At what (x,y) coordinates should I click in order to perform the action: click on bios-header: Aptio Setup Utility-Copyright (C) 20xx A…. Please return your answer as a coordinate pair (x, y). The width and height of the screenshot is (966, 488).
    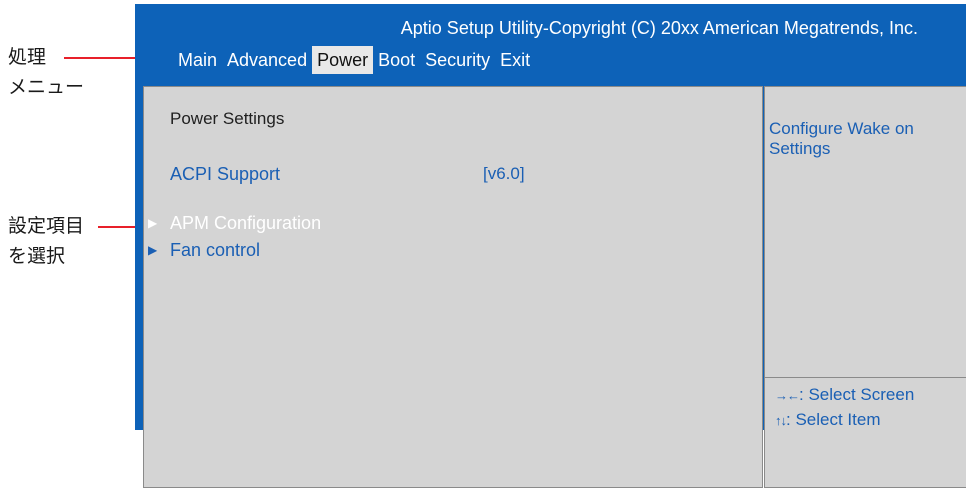
    Looking at the image, I should click on (550, 40).